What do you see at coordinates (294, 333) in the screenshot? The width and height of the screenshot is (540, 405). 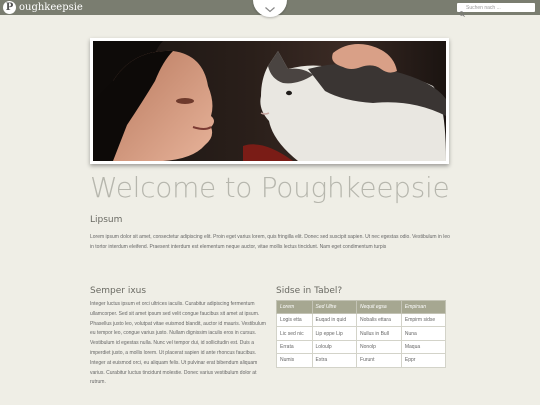 I see `table-cell: Lic sed nic` at bounding box center [294, 333].